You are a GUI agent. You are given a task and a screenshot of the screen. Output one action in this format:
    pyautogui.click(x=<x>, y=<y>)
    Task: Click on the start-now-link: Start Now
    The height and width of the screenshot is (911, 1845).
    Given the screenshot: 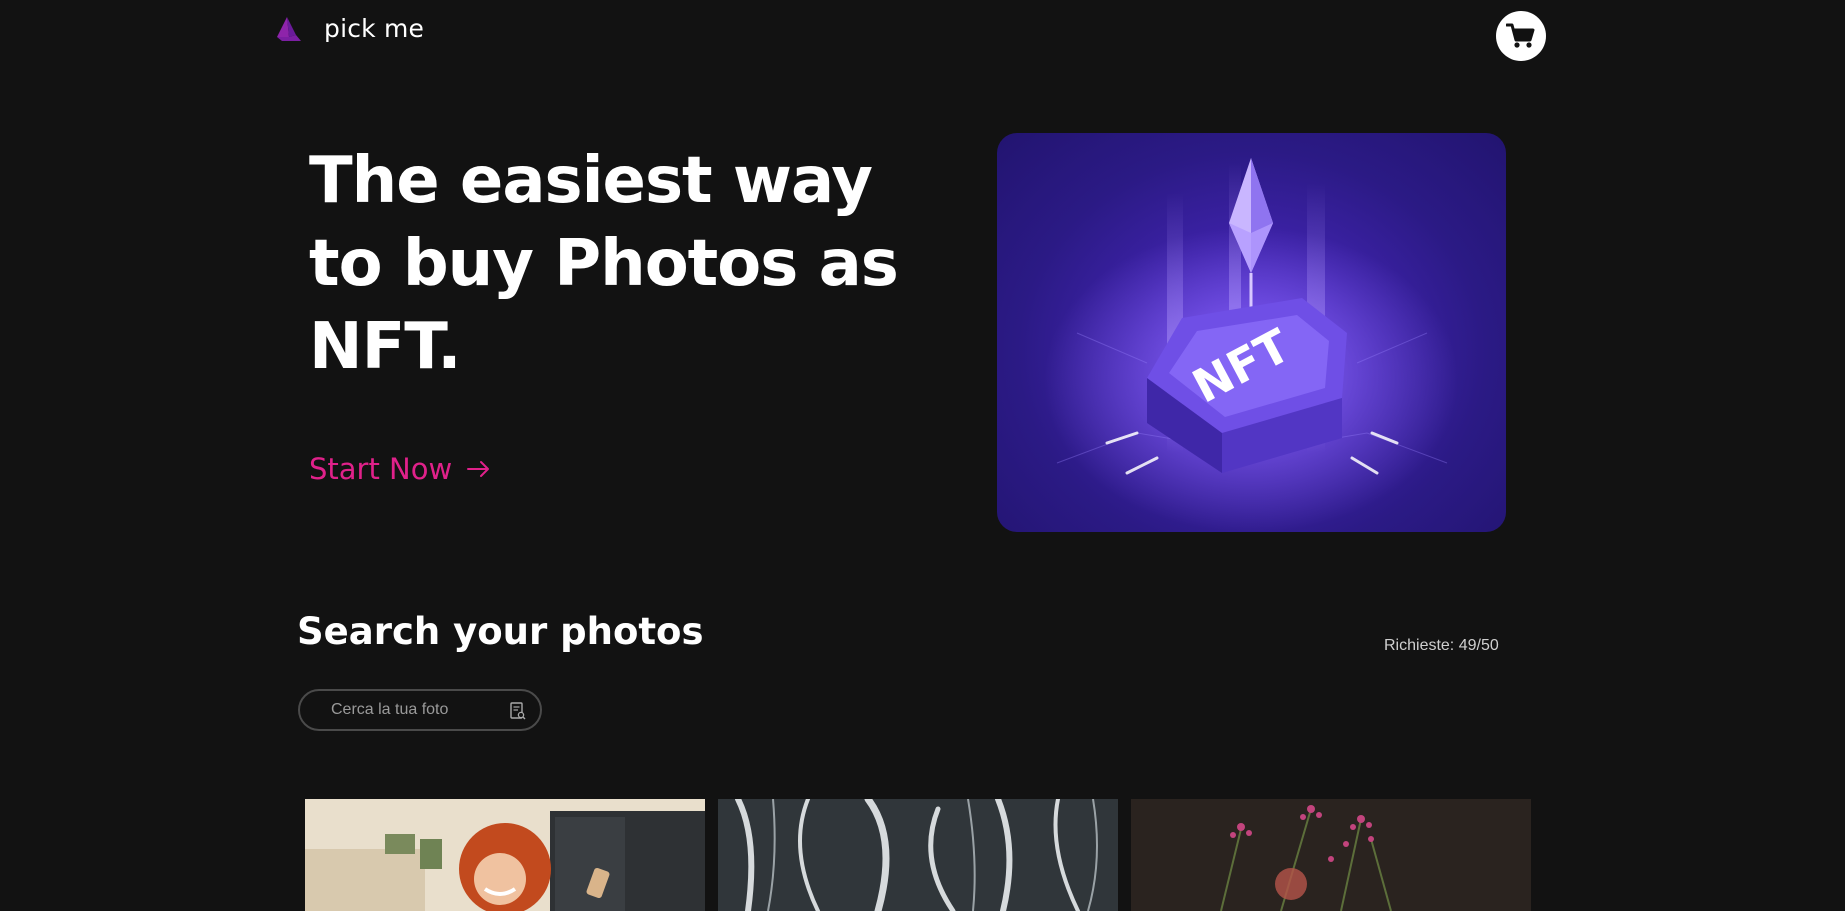 What is the action you would take?
    pyautogui.click(x=400, y=469)
    